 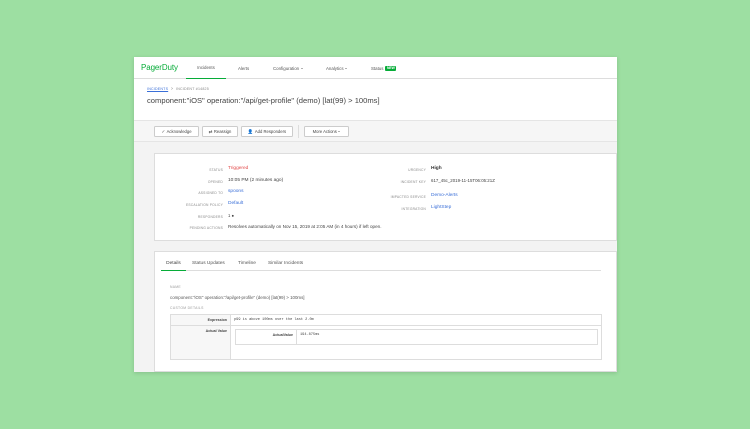 I want to click on breadcrumb-current: INCIDENT #14825, so click(x=192, y=89).